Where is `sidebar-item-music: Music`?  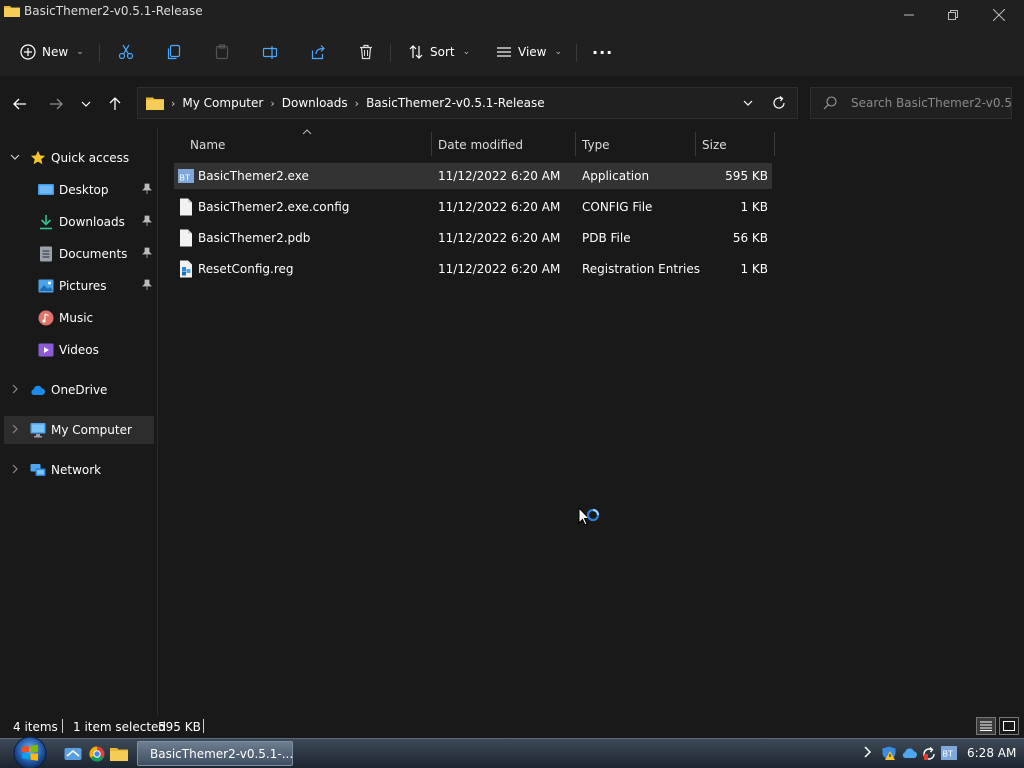 sidebar-item-music: Music is located at coordinates (79, 318).